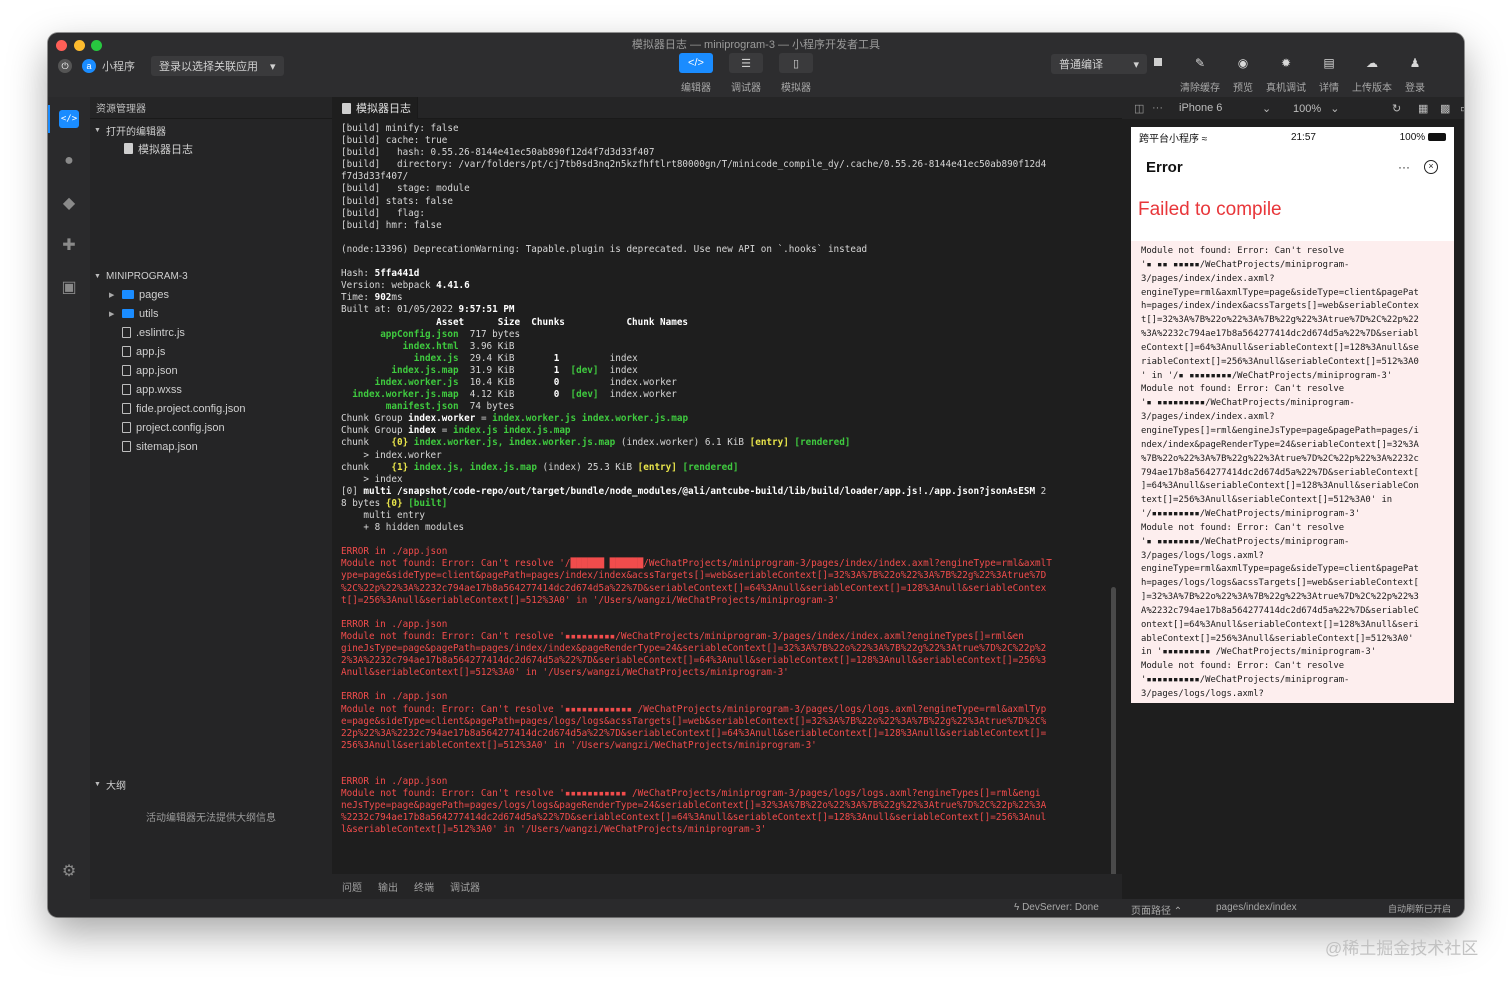  I want to click on open-editors-section-header: ▼ 打开的编辑器, so click(211, 130).